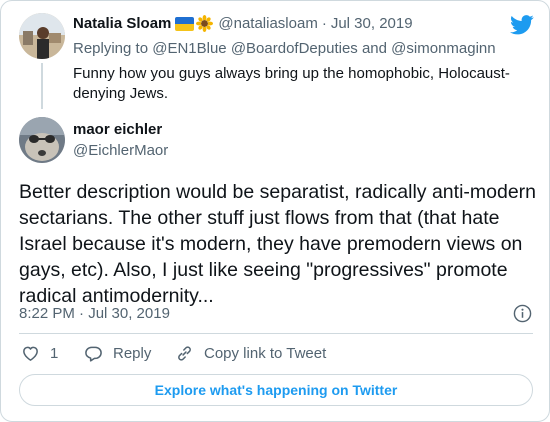 The image size is (550, 422). Describe the element at coordinates (374, 48) in the screenshot. I see `replying-to-and: and` at that location.